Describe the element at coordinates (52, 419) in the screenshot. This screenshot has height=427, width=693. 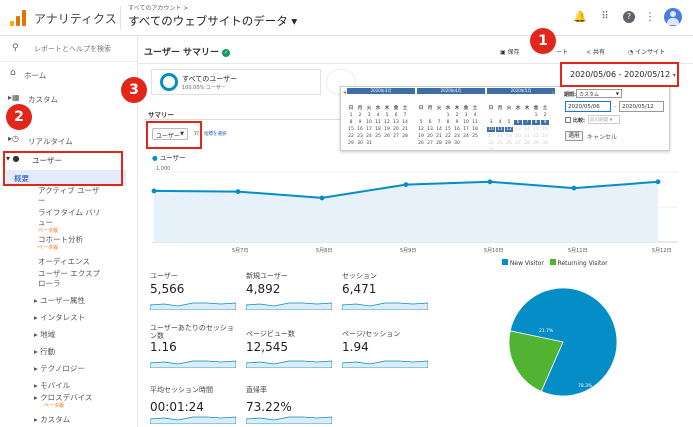
I see `sidebar-item-custom2: ▸ カスタム` at that location.